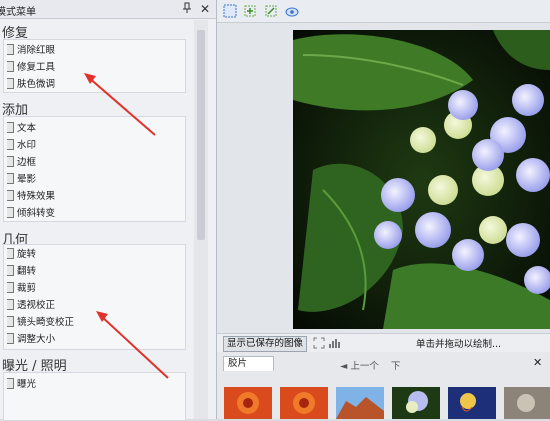 The height and width of the screenshot is (421, 550). Describe the element at coordinates (319, 343) in the screenshot. I see `fit-screen-icon` at that location.